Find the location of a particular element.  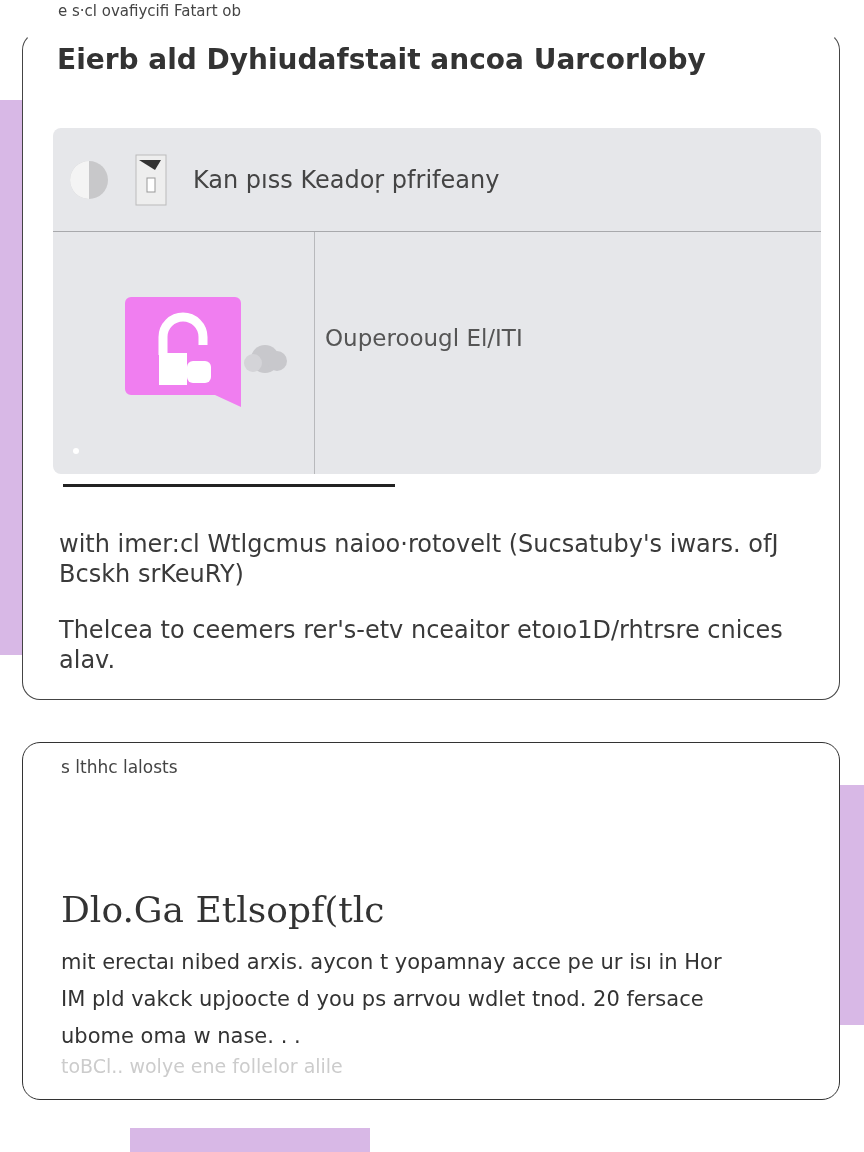

panel-header: Kan pıss Keadoṛ pfrifeany is located at coordinates (346, 179).